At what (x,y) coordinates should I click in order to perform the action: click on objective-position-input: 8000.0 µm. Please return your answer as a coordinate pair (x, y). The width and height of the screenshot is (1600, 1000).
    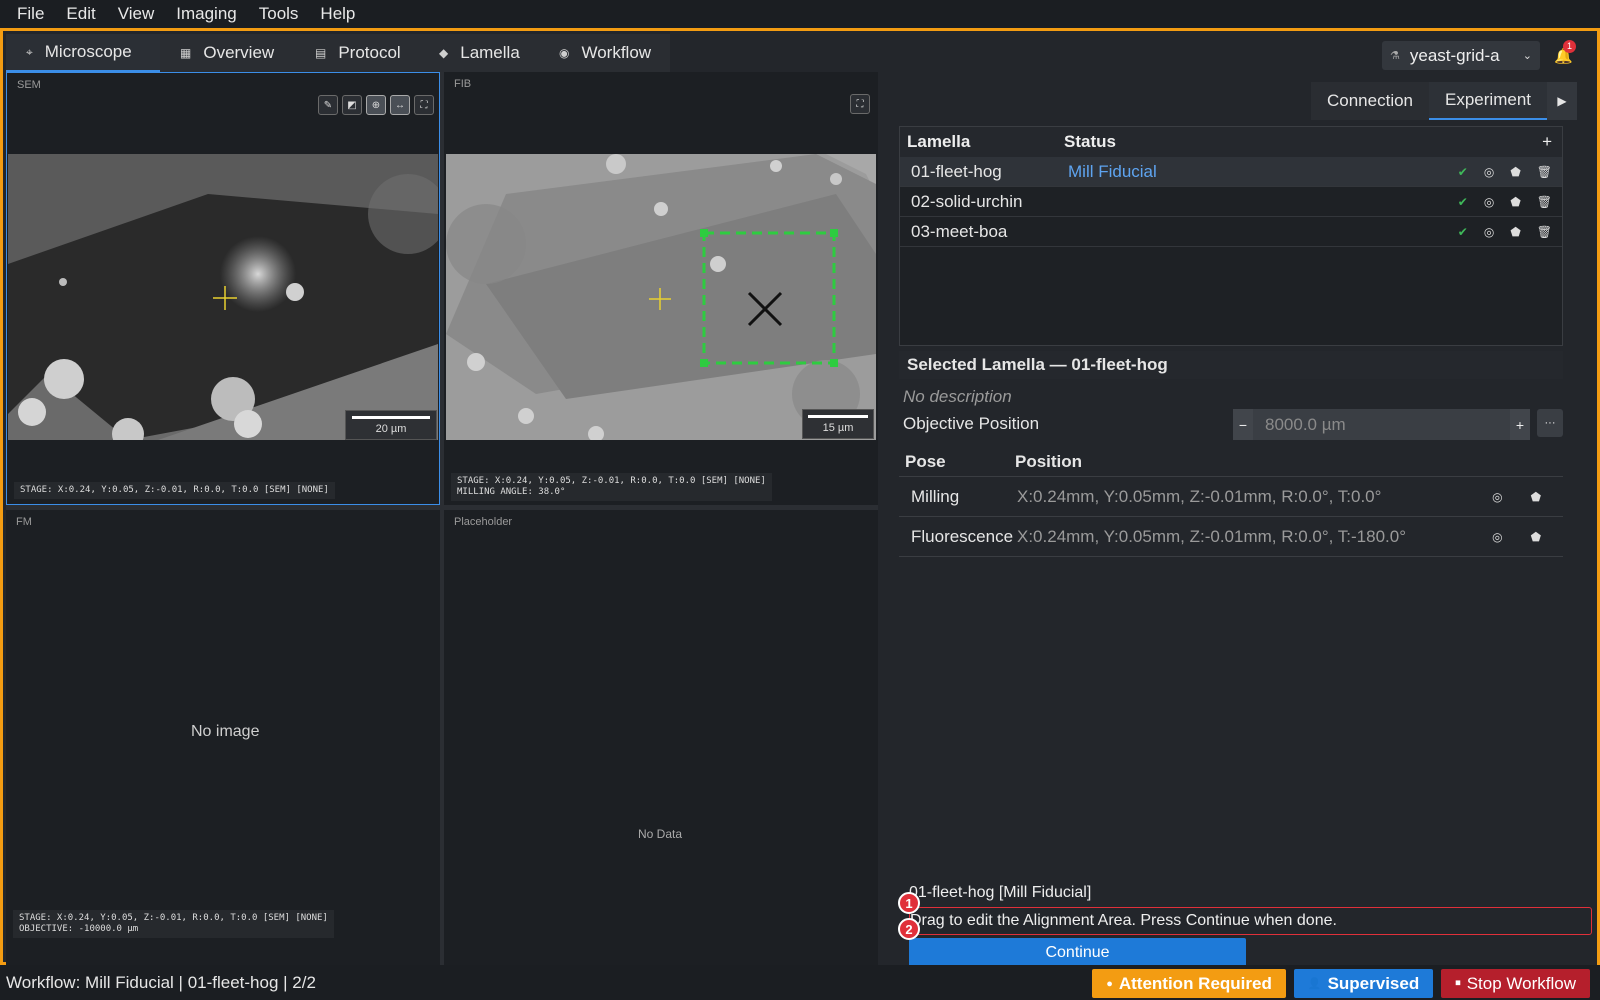
    Looking at the image, I should click on (1381, 424).